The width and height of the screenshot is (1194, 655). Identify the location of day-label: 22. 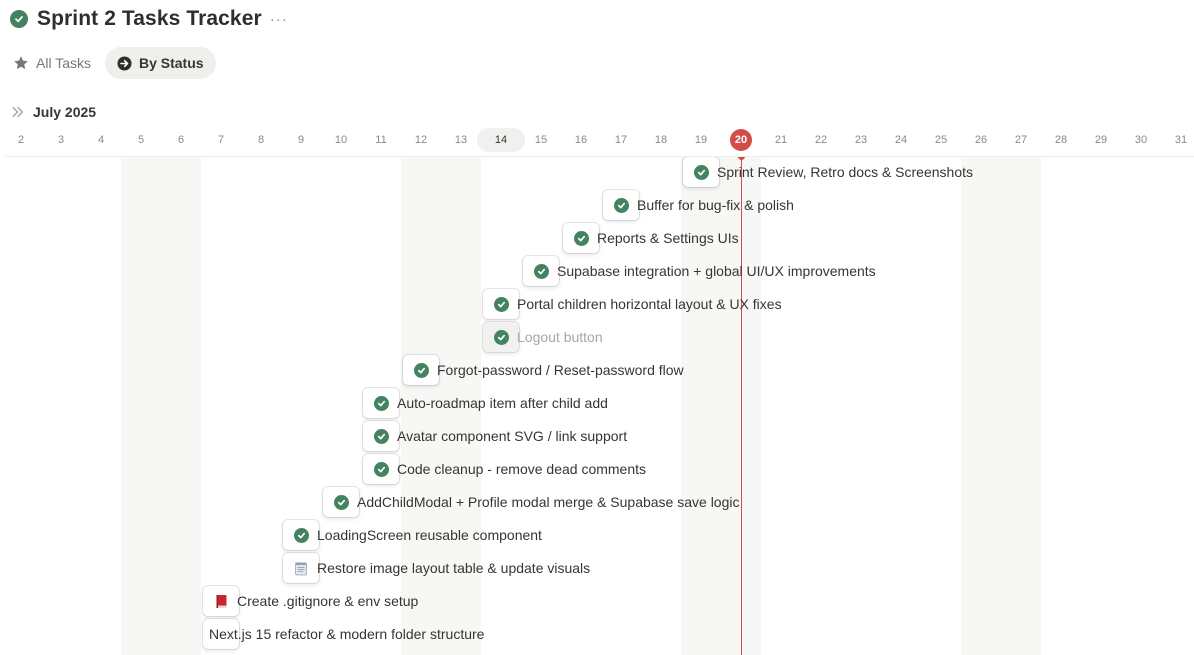
(821, 140).